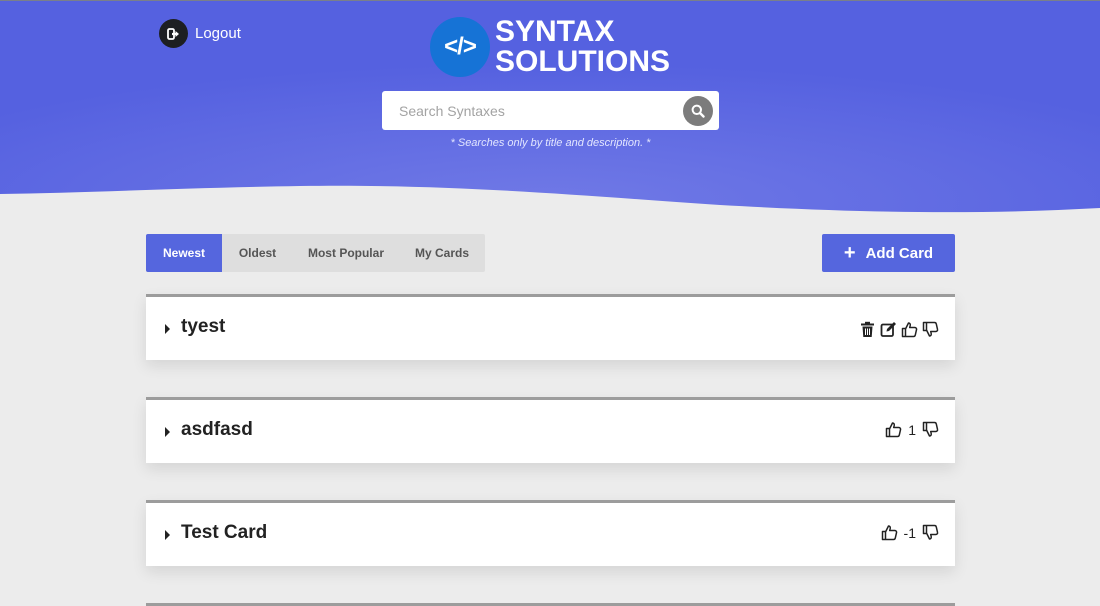 This screenshot has height=606, width=1100. Describe the element at coordinates (888, 329) in the screenshot. I see `edit-icon` at that location.